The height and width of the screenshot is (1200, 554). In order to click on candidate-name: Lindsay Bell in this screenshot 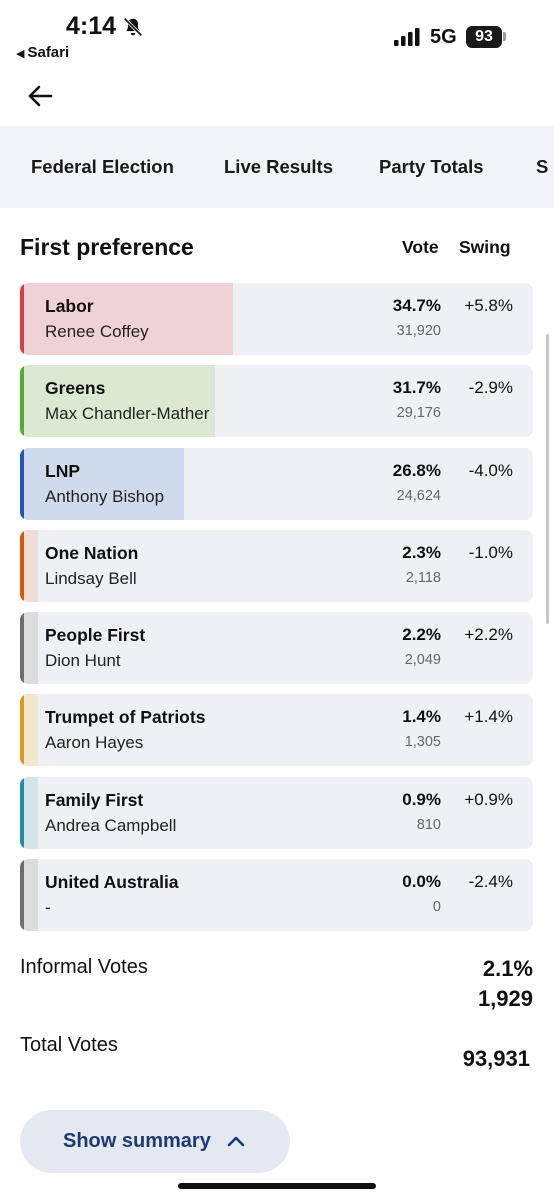, I will do `click(91, 578)`.